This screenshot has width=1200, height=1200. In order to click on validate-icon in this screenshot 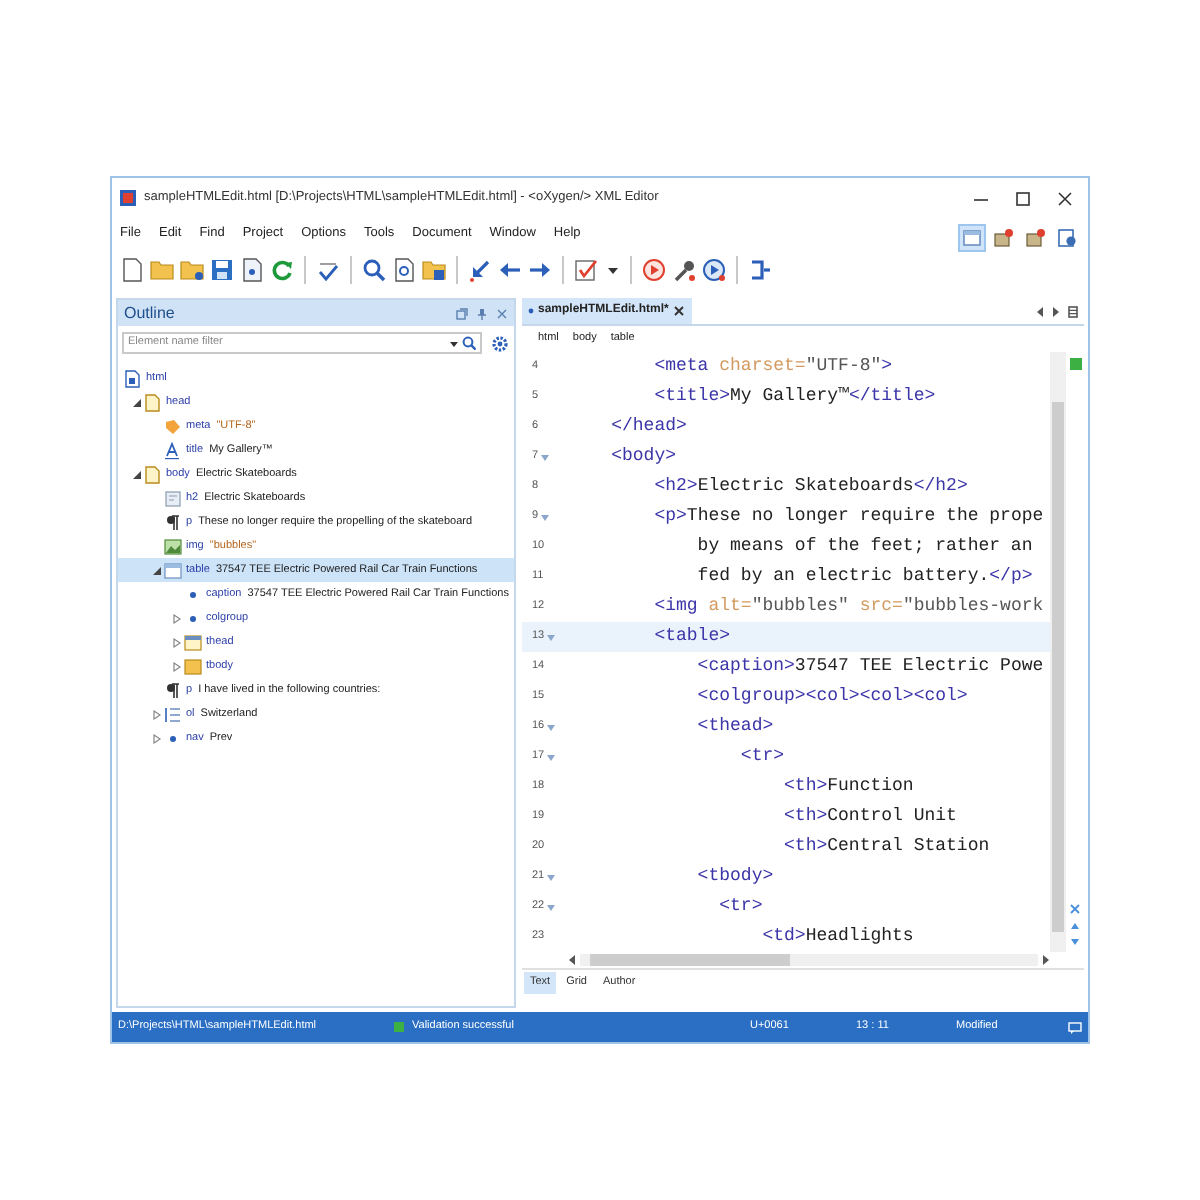, I will do `click(586, 270)`.